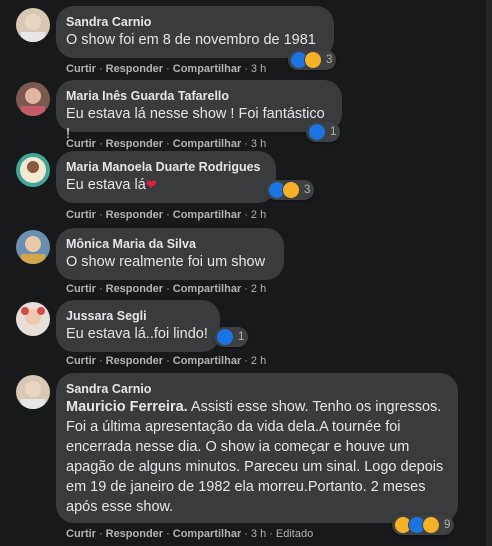 This screenshot has height=546, width=492. Describe the element at coordinates (489, 273) in the screenshot. I see `scrollbar` at that location.